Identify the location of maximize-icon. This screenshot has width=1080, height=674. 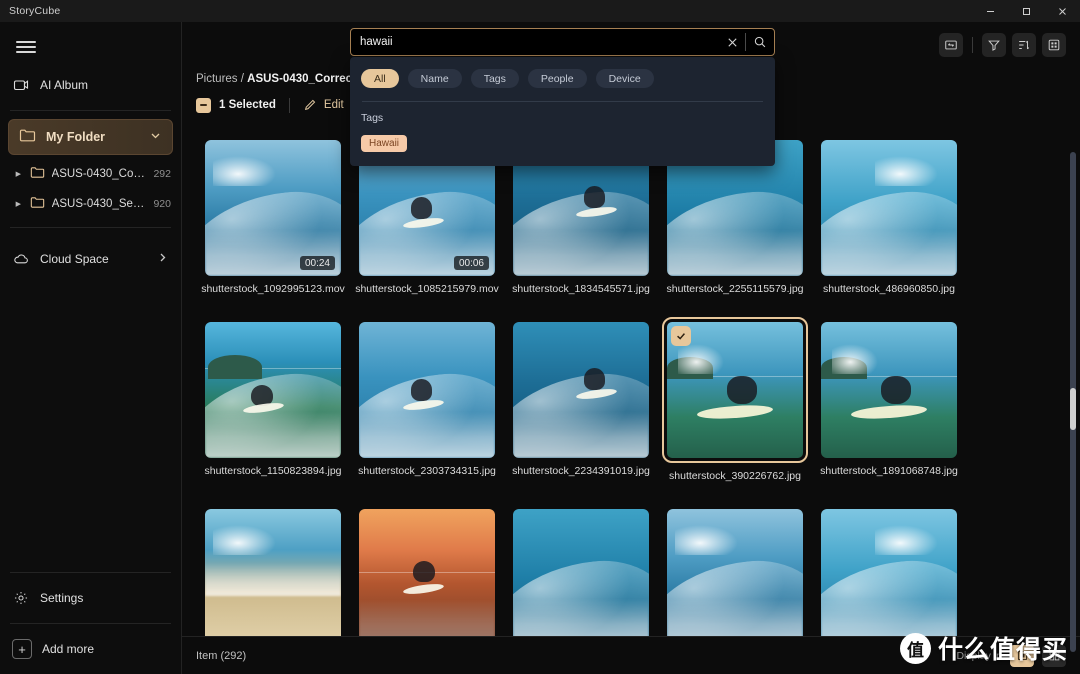
(1026, 11).